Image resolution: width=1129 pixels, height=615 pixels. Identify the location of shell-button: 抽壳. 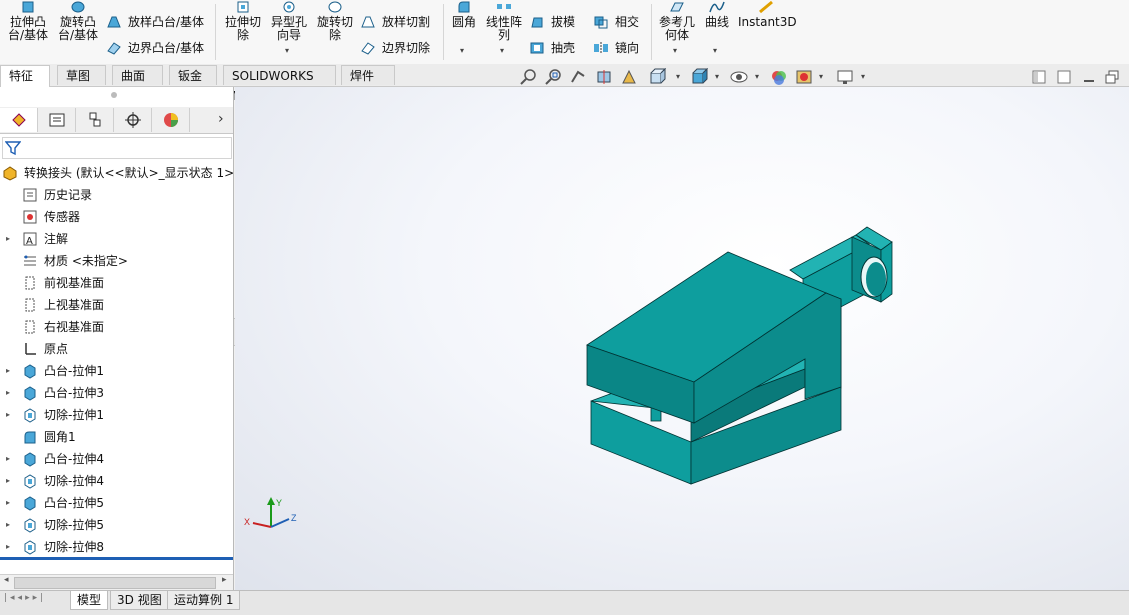
(552, 48).